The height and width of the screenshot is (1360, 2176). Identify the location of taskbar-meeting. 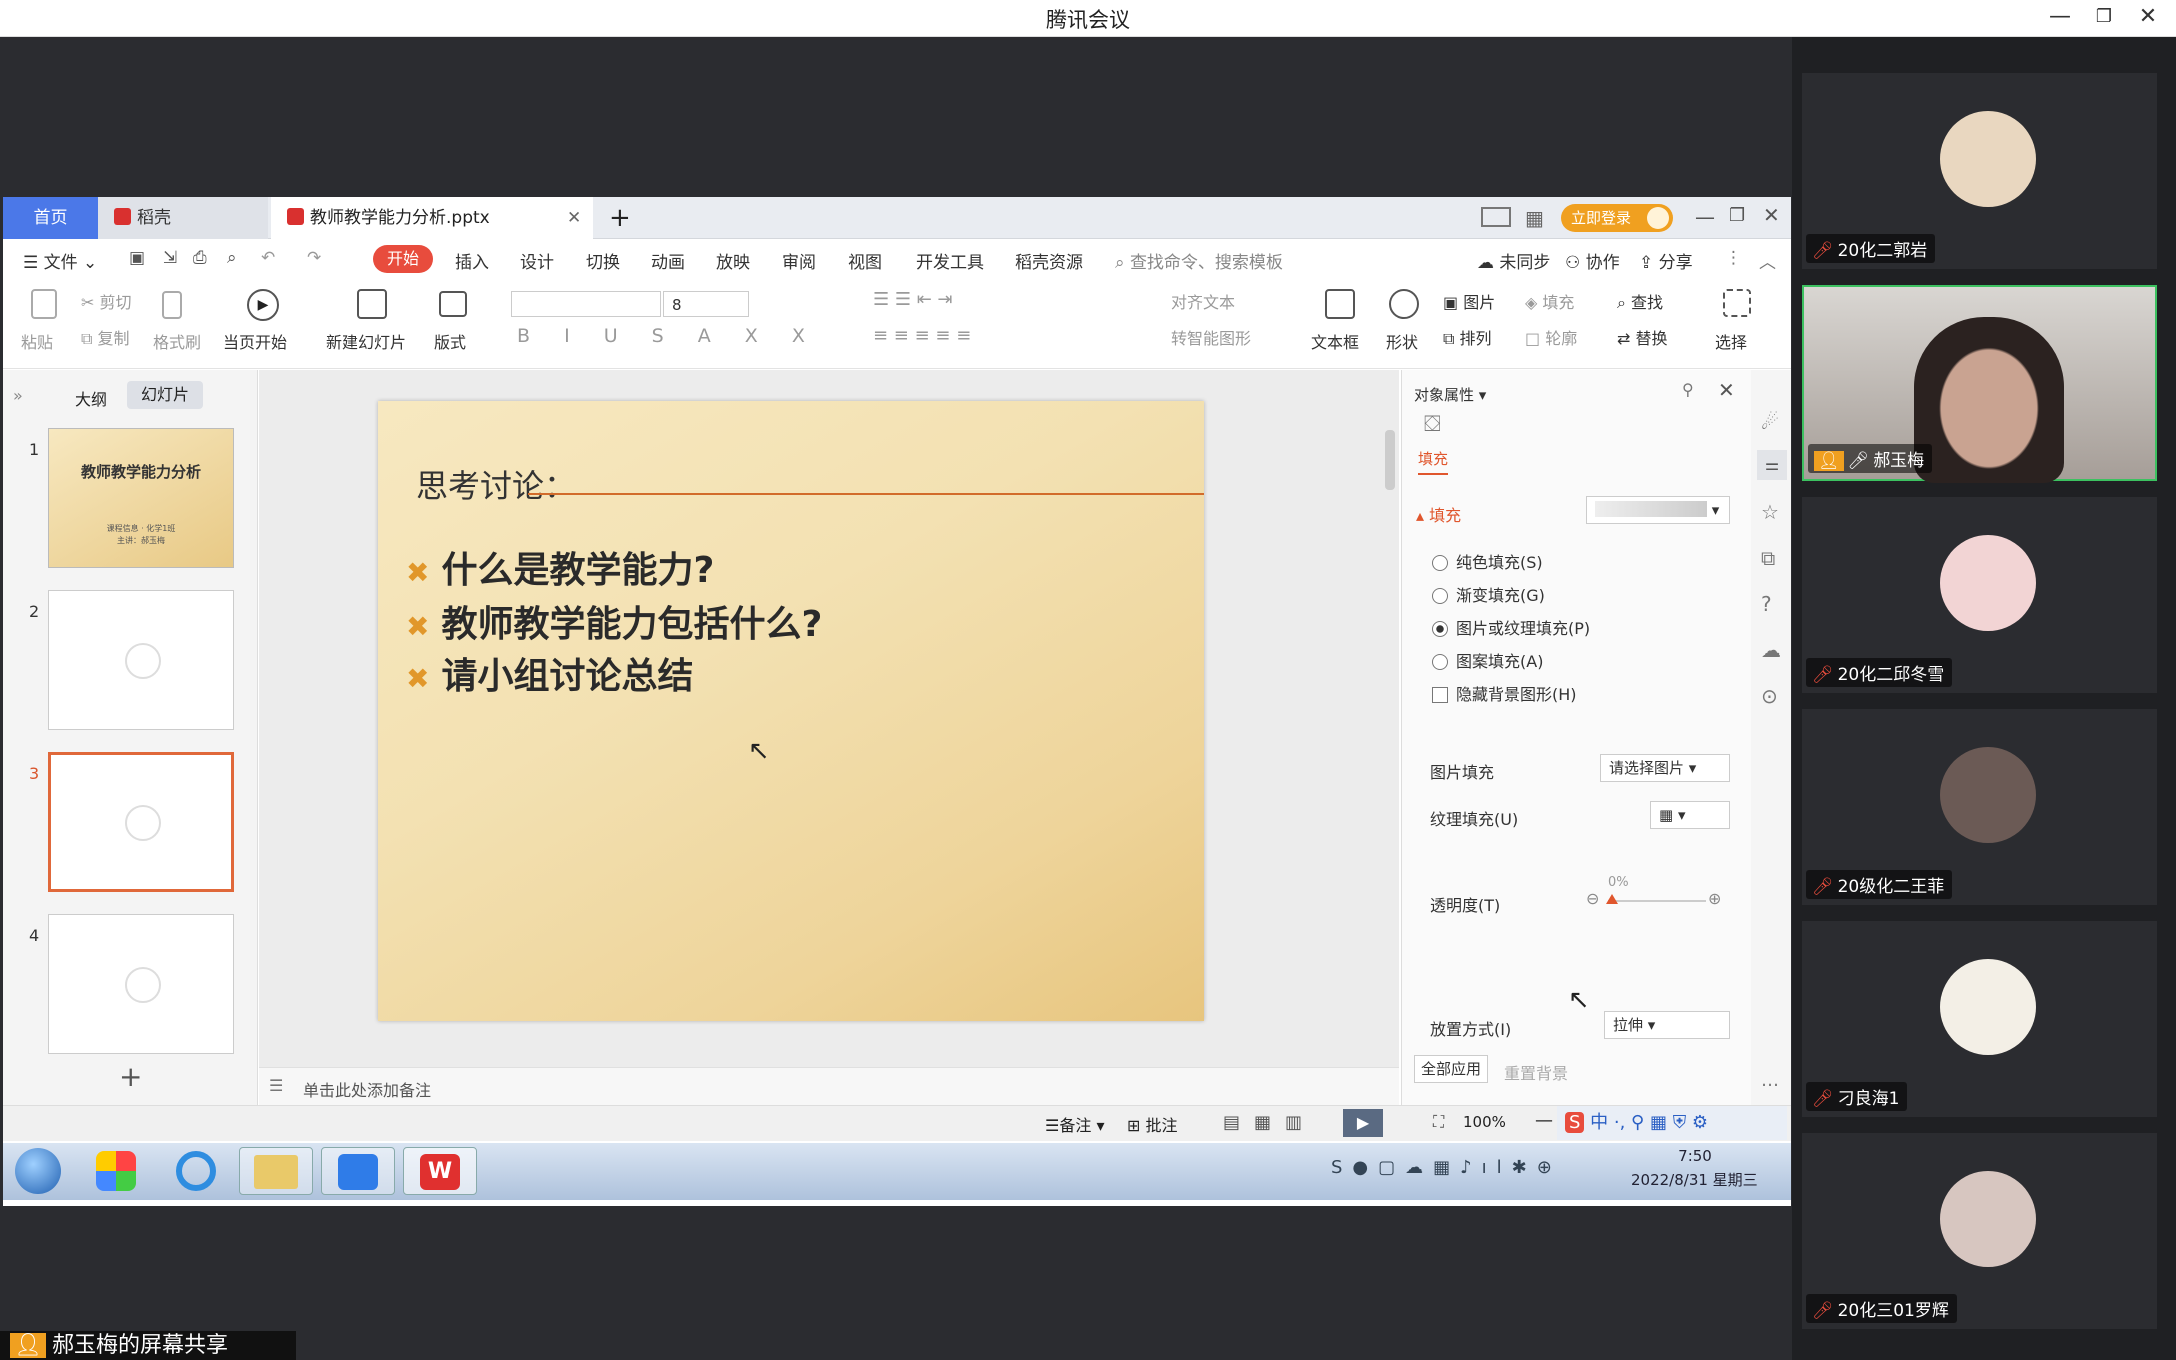
(358, 1171).